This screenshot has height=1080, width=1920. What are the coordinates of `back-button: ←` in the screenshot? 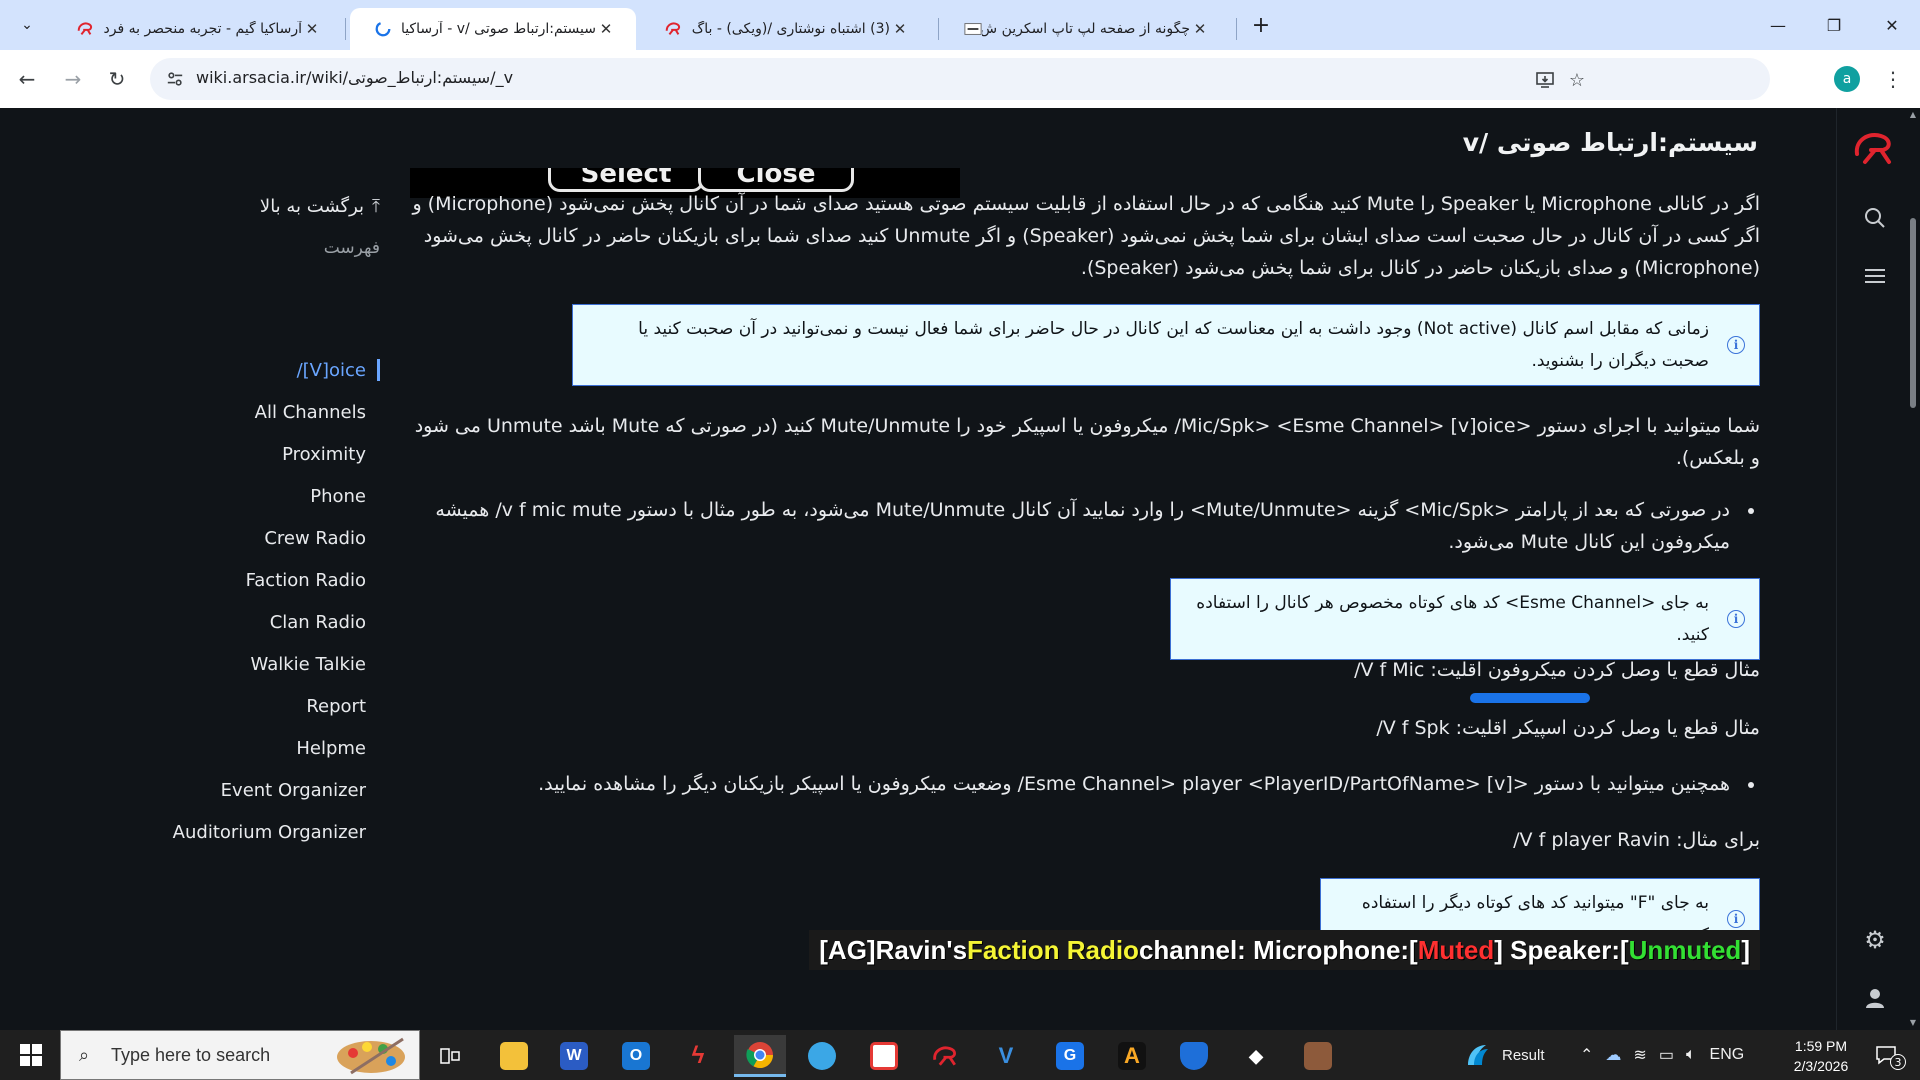 It's located at (27, 79).